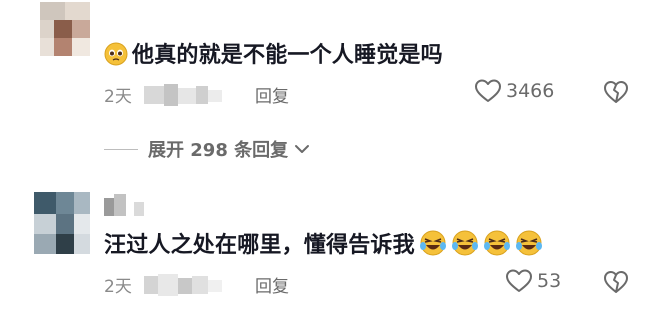 The width and height of the screenshot is (660, 318). What do you see at coordinates (218, 150) in the screenshot?
I see `expand-replies-label: 展开 298 条回复` at bounding box center [218, 150].